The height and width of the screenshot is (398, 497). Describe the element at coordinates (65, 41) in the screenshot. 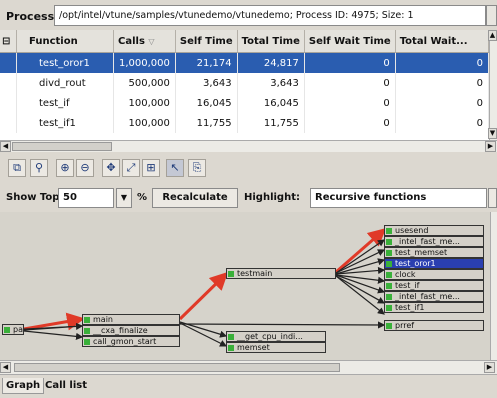

I see `col-function: Function` at that location.